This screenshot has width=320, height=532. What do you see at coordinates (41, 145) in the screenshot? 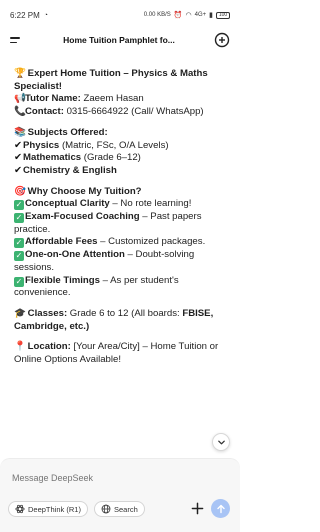
I see `subject-name: Physics` at bounding box center [41, 145].